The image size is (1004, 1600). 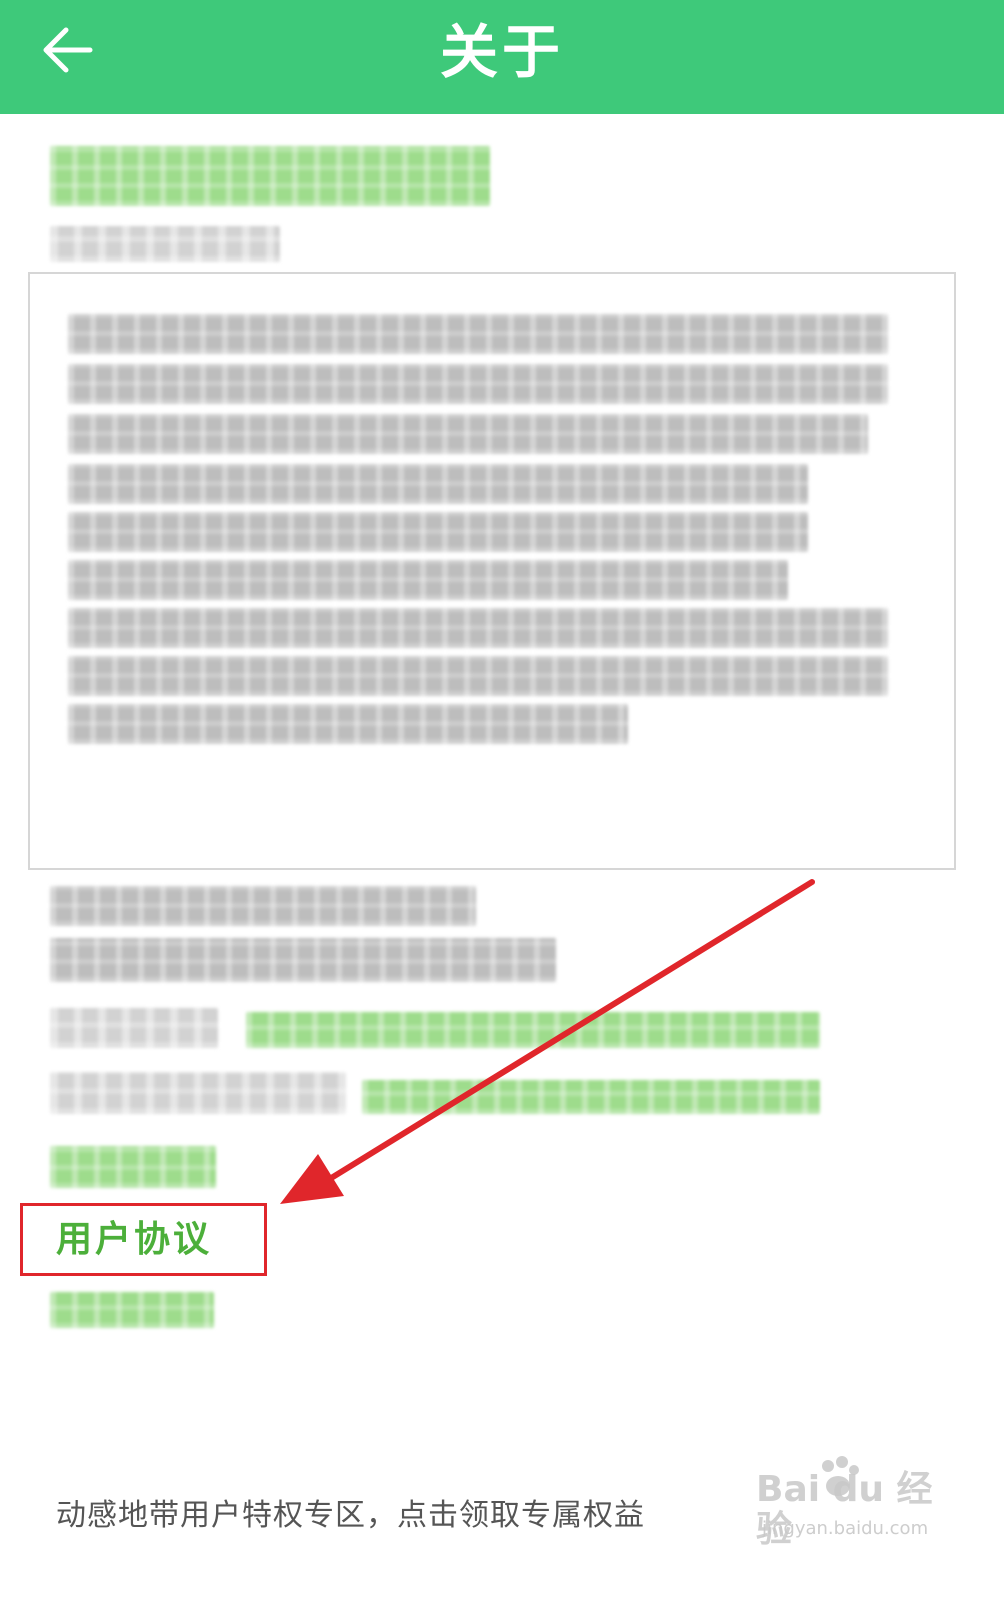 I want to click on app-header: 关于, so click(x=502, y=57).